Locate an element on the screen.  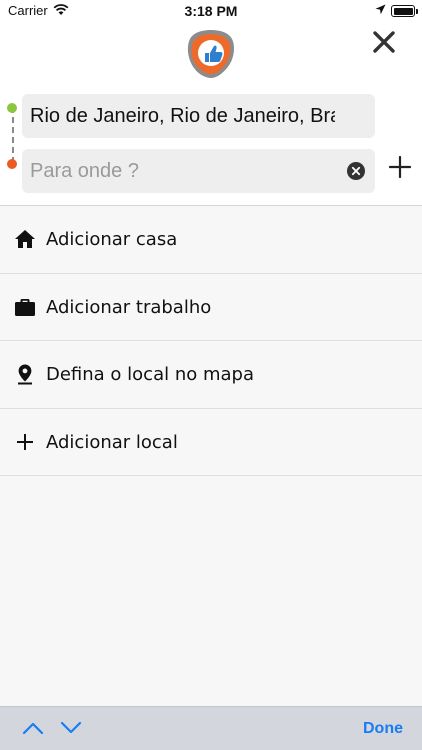
briefcase-icon is located at coordinates (25, 307).